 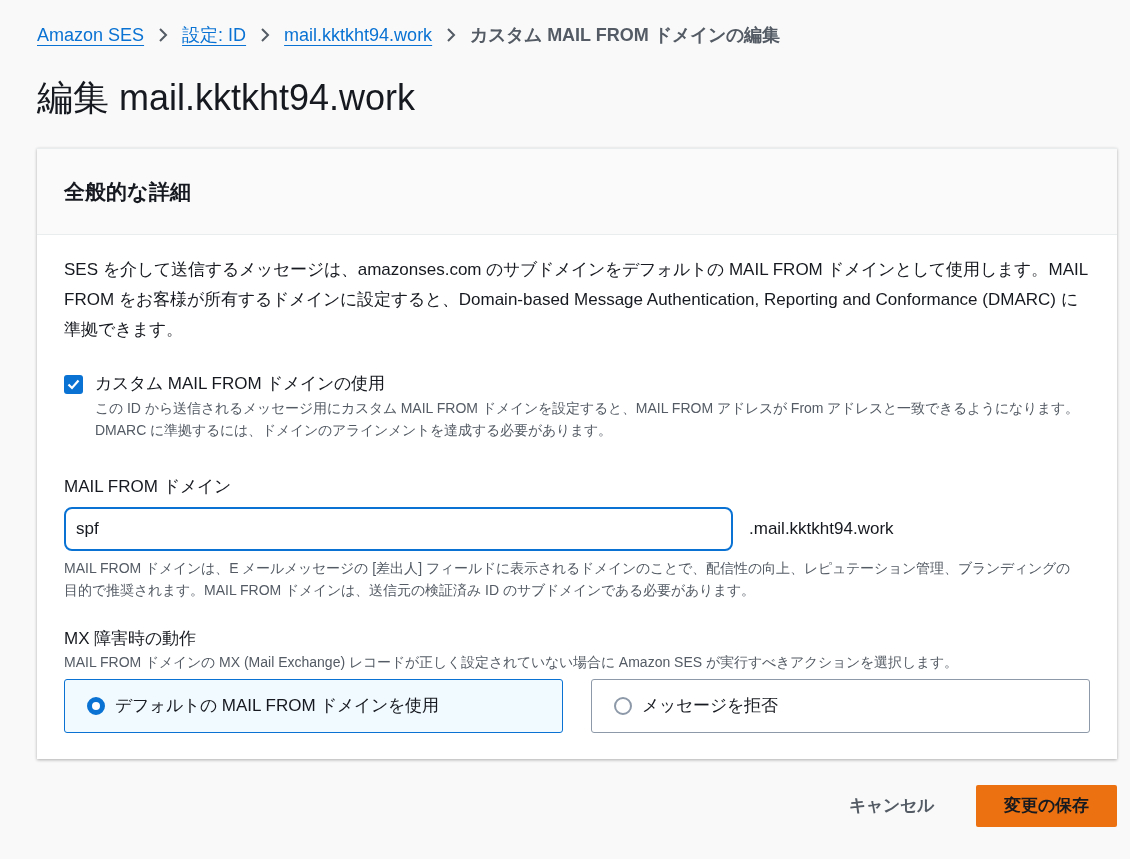 I want to click on domain-suffix: .mail.kktkht94.work, so click(x=821, y=529).